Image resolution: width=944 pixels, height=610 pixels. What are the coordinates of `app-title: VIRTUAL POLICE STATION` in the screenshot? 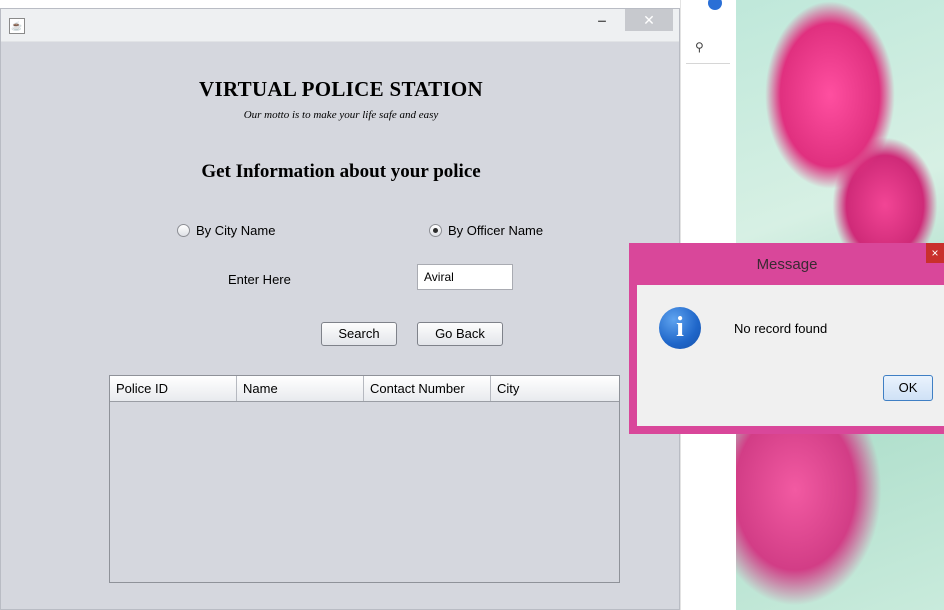 It's located at (341, 89).